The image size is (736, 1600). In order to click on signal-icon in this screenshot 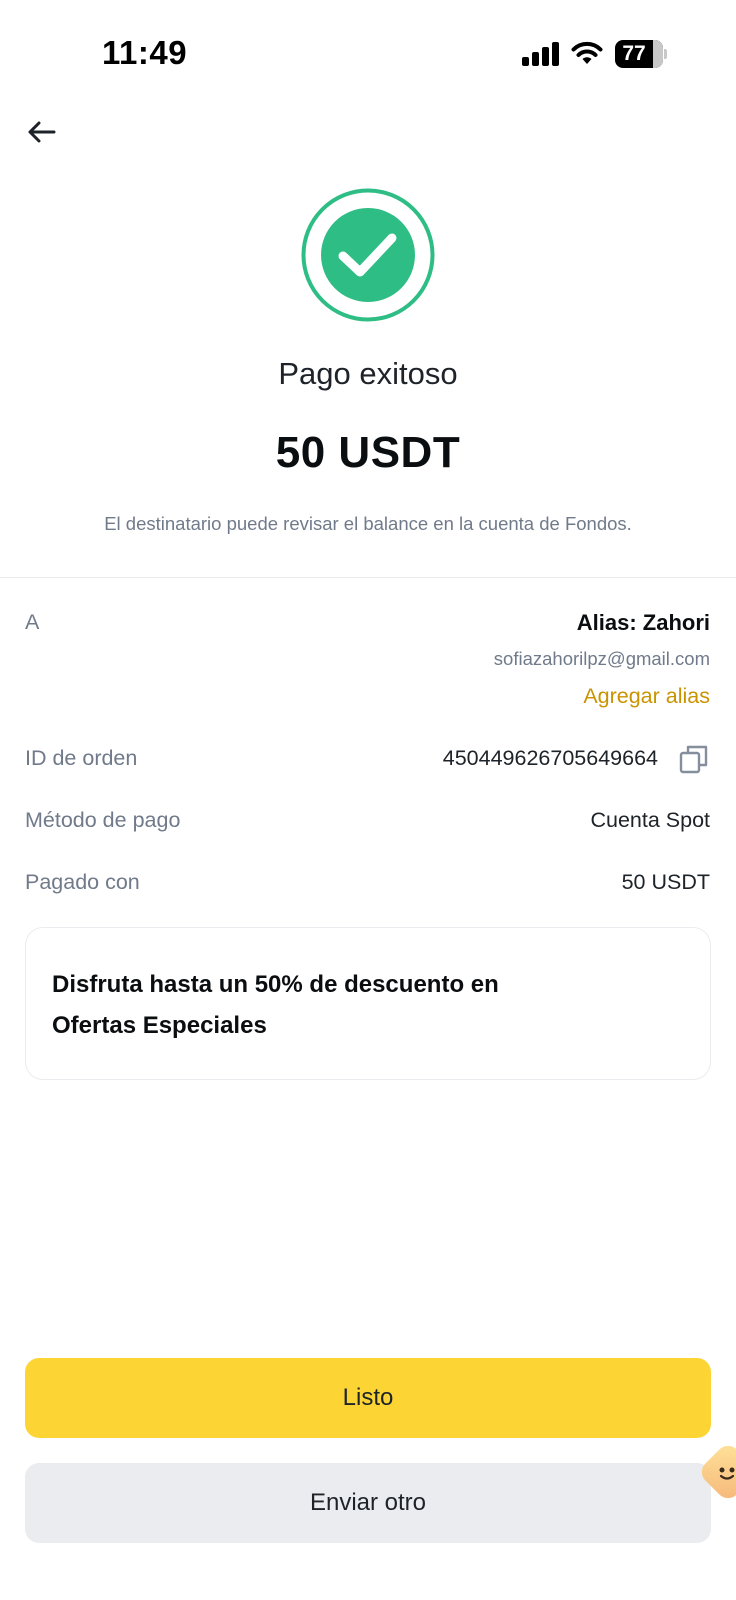, I will do `click(541, 54)`.